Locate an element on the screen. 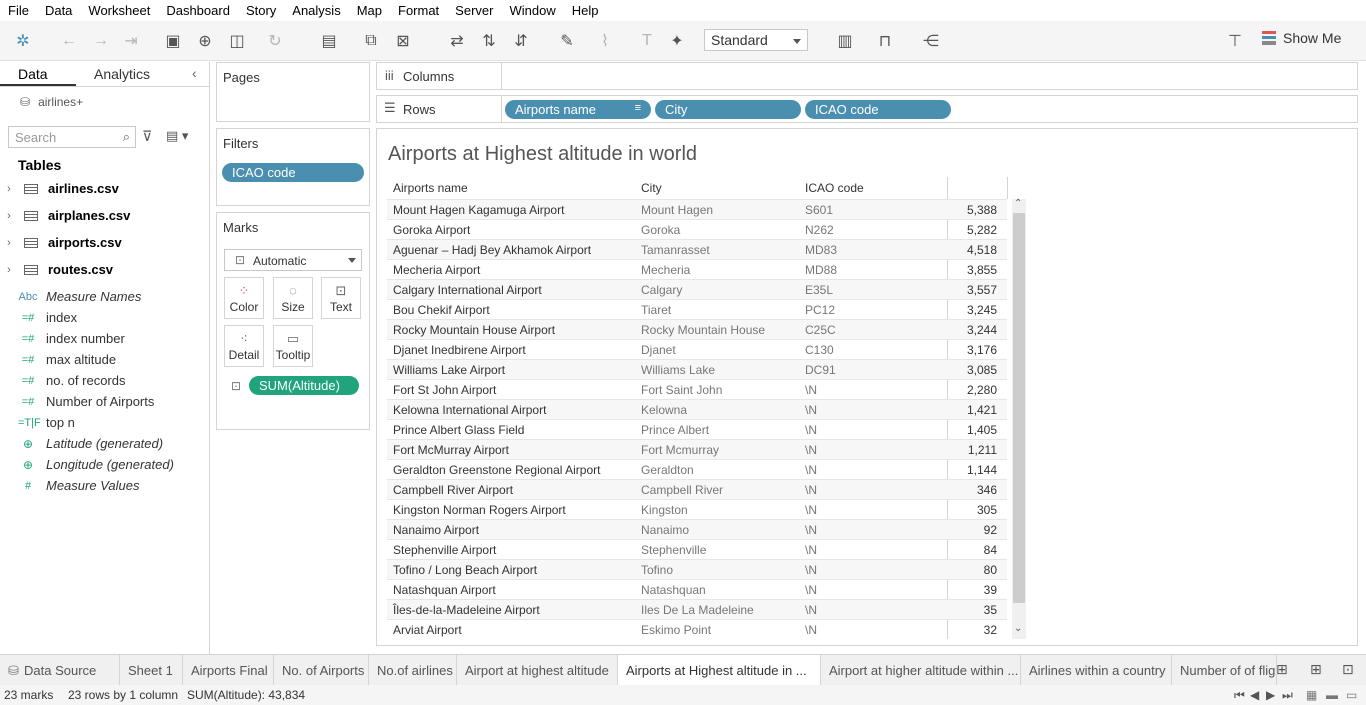  marks-pill-sum-altitude: SUM(Altitude) is located at coordinates (304, 385).